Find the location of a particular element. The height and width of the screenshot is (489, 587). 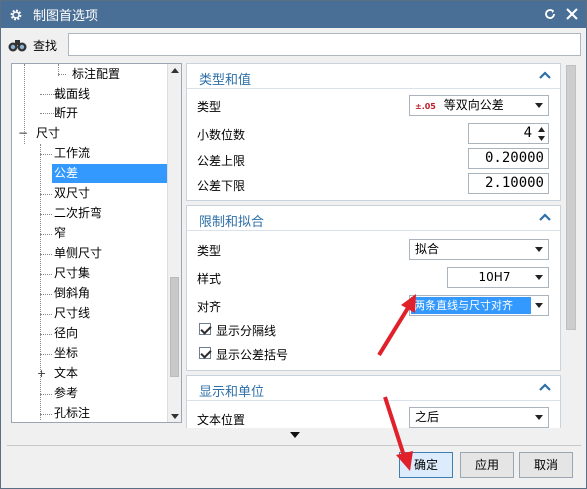

search-label: 查找 is located at coordinates (45, 45).